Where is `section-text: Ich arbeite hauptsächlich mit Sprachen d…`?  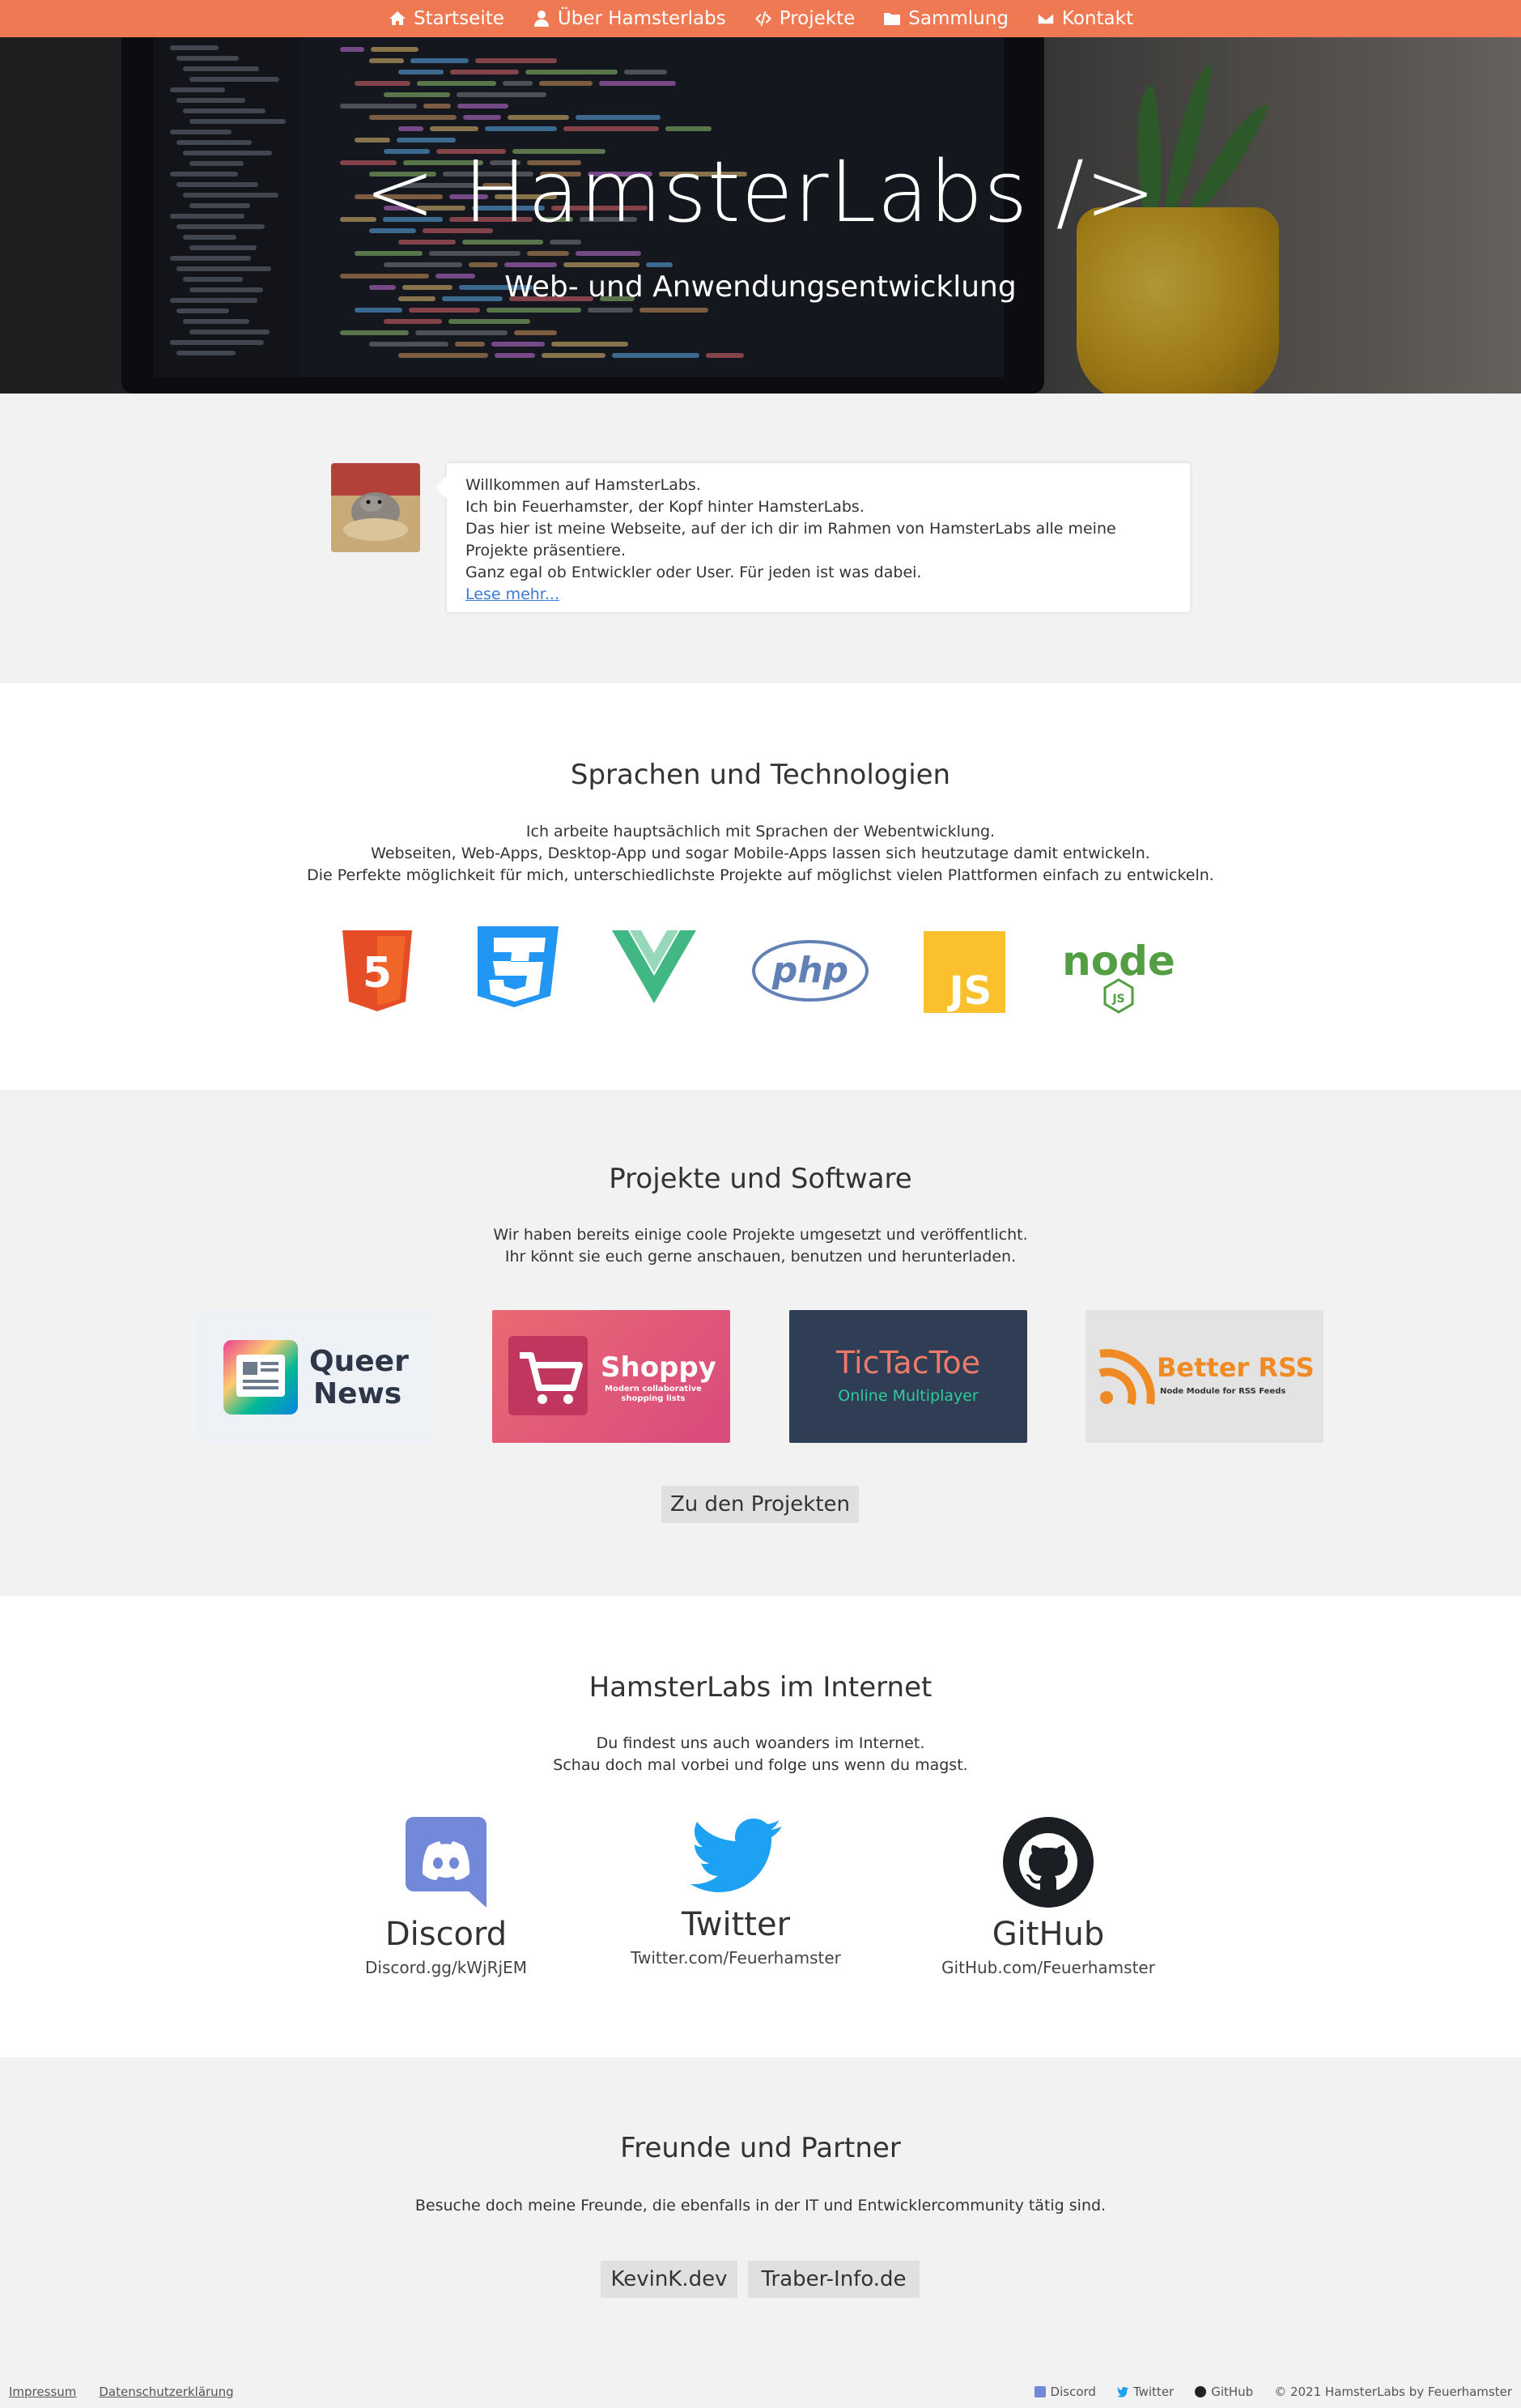
section-text: Ich arbeite hauptsächlich mit Sprachen d… is located at coordinates (760, 854).